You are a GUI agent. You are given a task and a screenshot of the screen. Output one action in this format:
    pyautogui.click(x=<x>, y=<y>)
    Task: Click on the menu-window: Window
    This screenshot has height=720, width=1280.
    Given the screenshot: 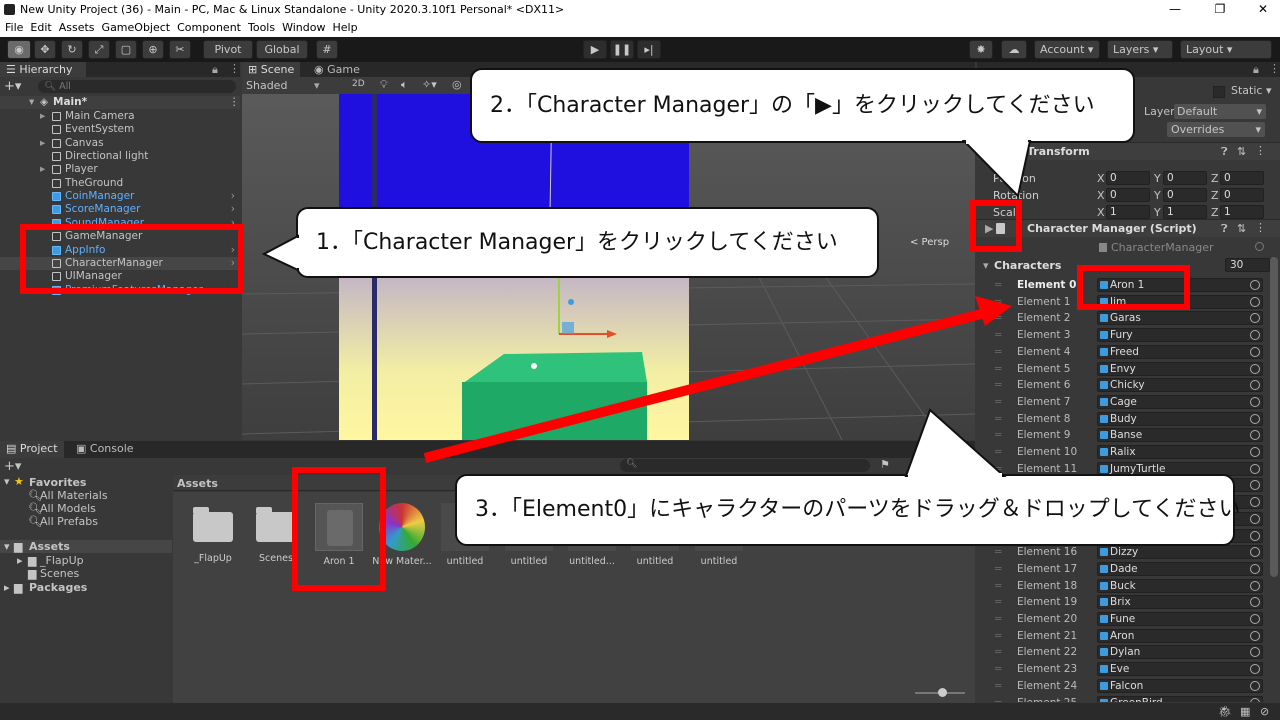 What is the action you would take?
    pyautogui.click(x=303, y=28)
    